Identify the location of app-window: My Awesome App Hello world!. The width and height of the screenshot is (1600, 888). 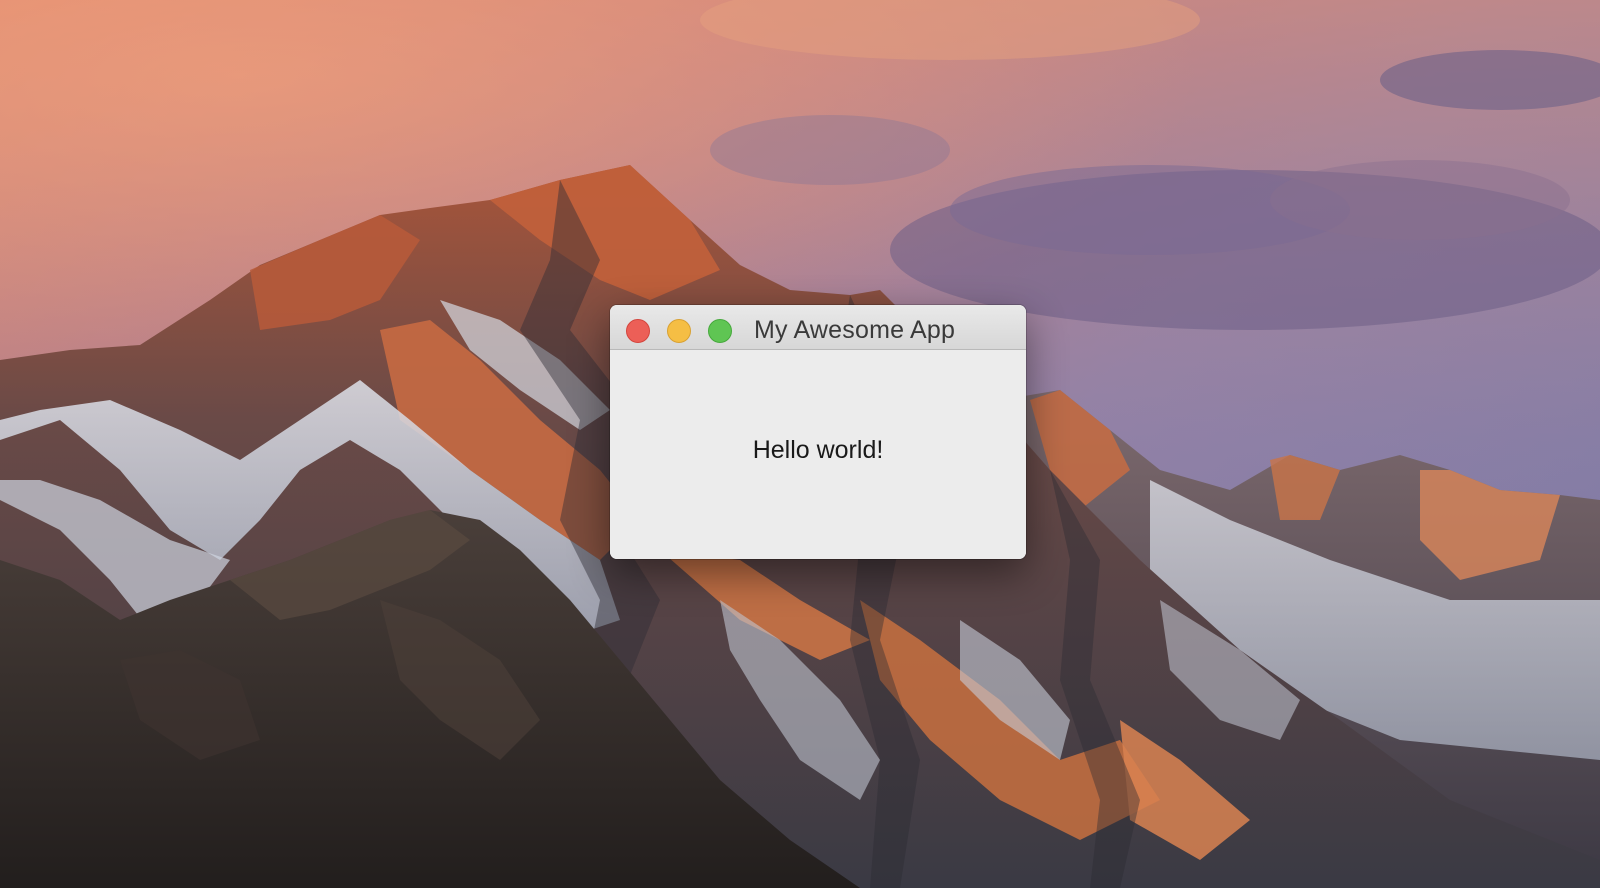
(818, 432).